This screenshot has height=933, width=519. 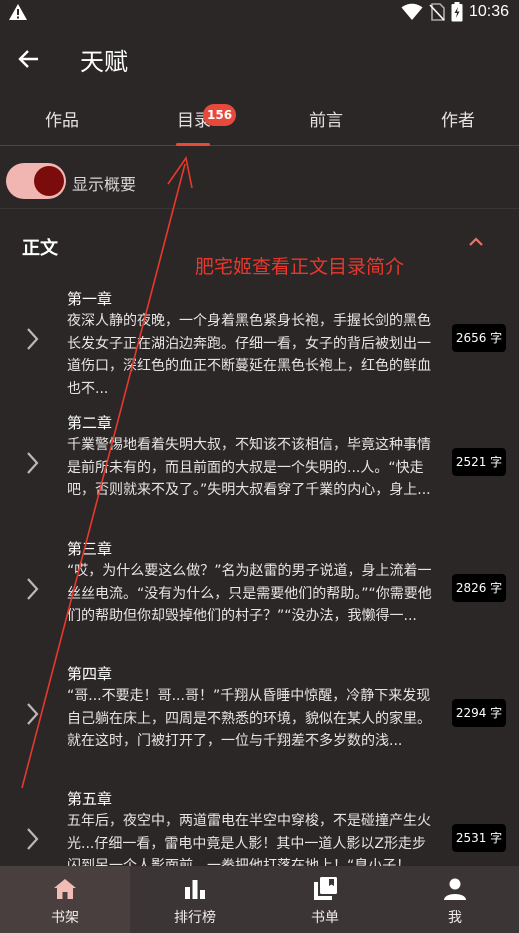 What do you see at coordinates (193, 144) in the screenshot?
I see `tab-indicator` at bounding box center [193, 144].